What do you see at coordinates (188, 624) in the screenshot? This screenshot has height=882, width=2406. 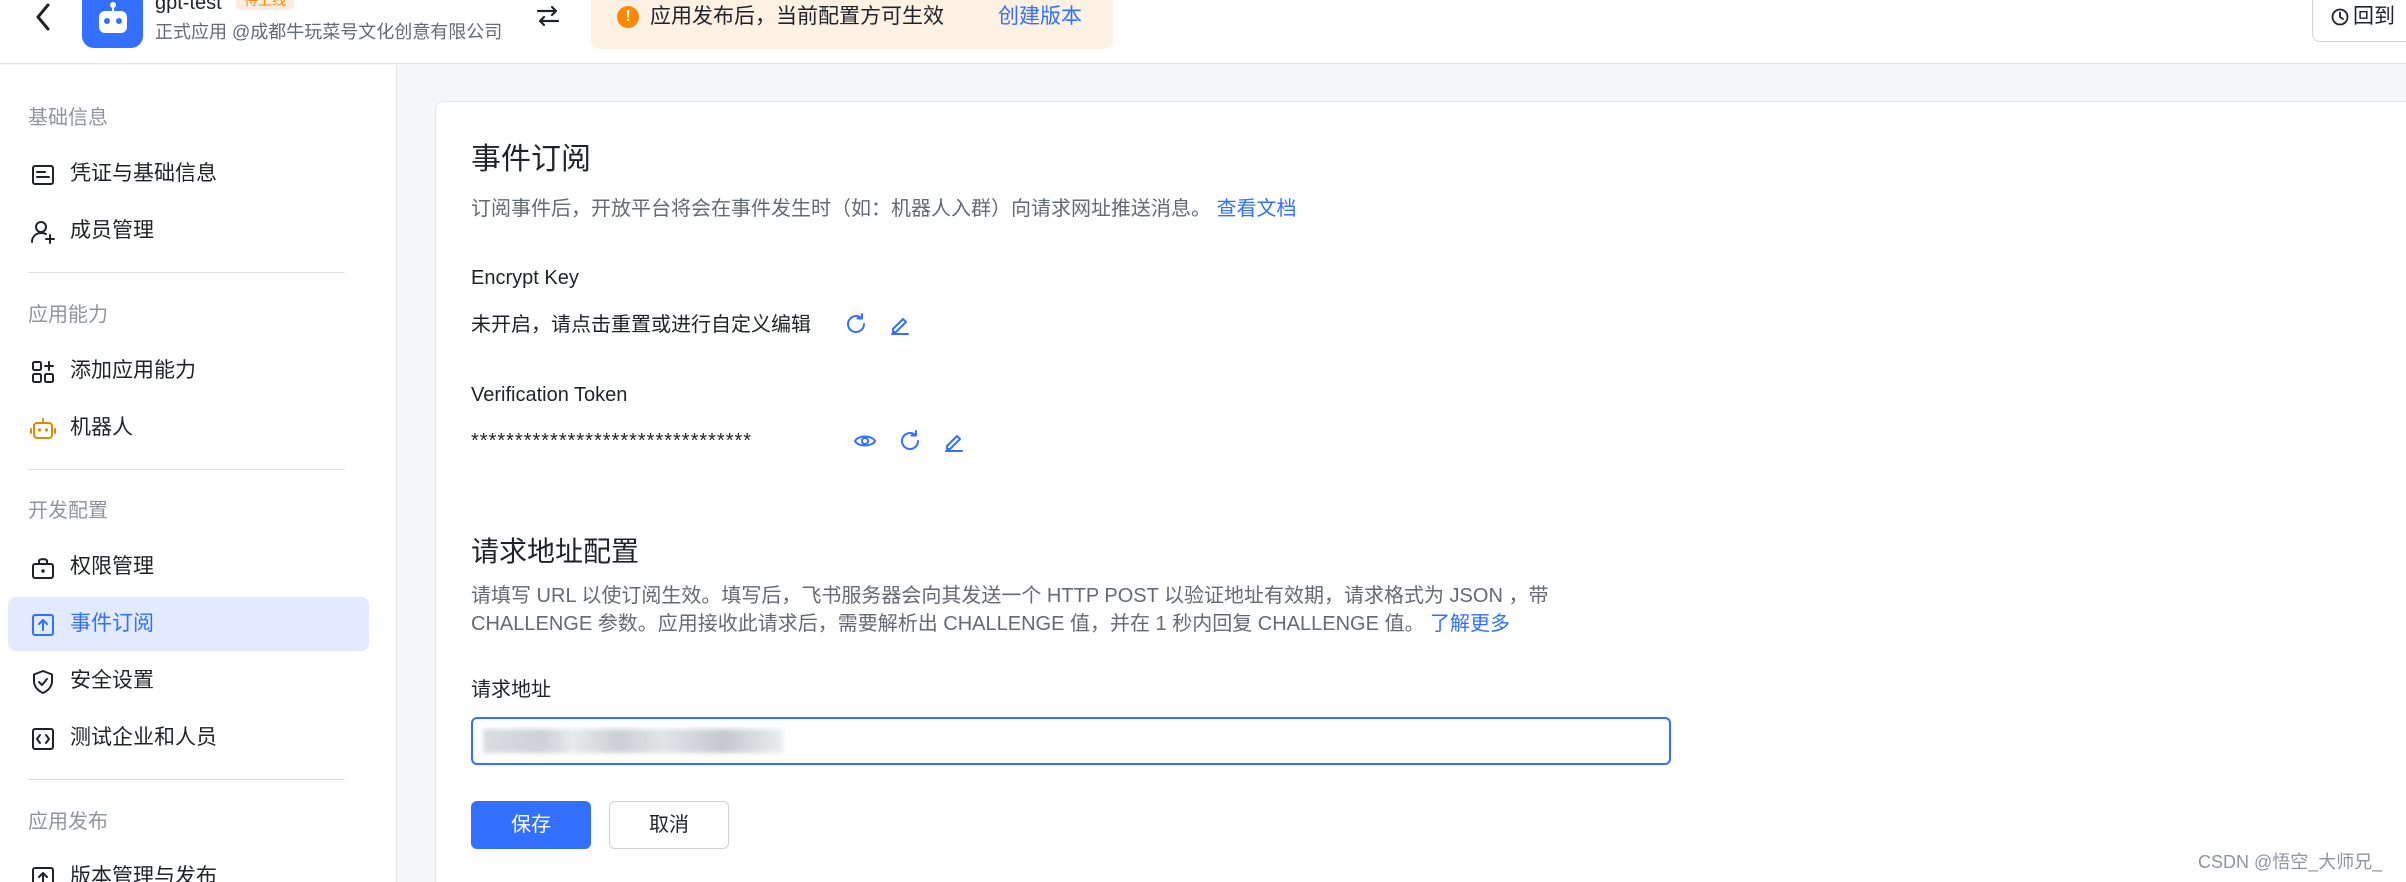 I see `sidebar-item-event-subscription: 事件订阅` at bounding box center [188, 624].